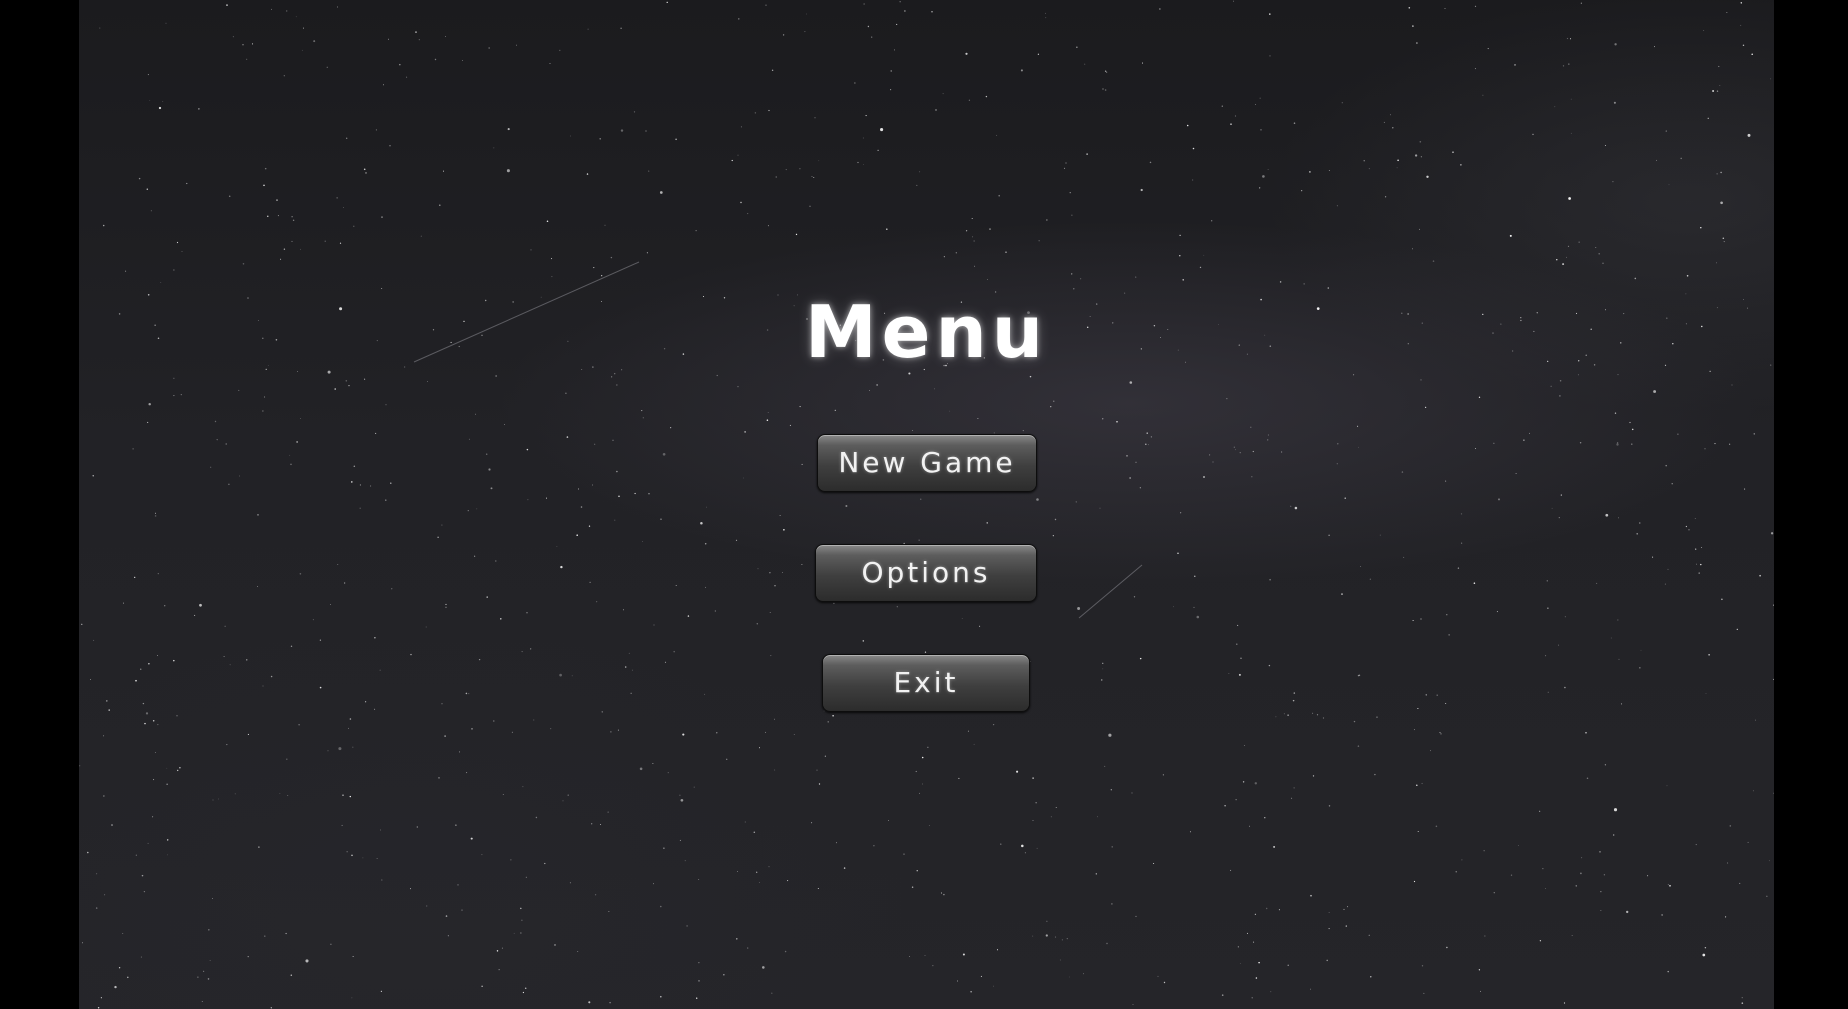 Image resolution: width=1848 pixels, height=1009 pixels. Describe the element at coordinates (927, 463) in the screenshot. I see `new-game-button: New Game` at that location.